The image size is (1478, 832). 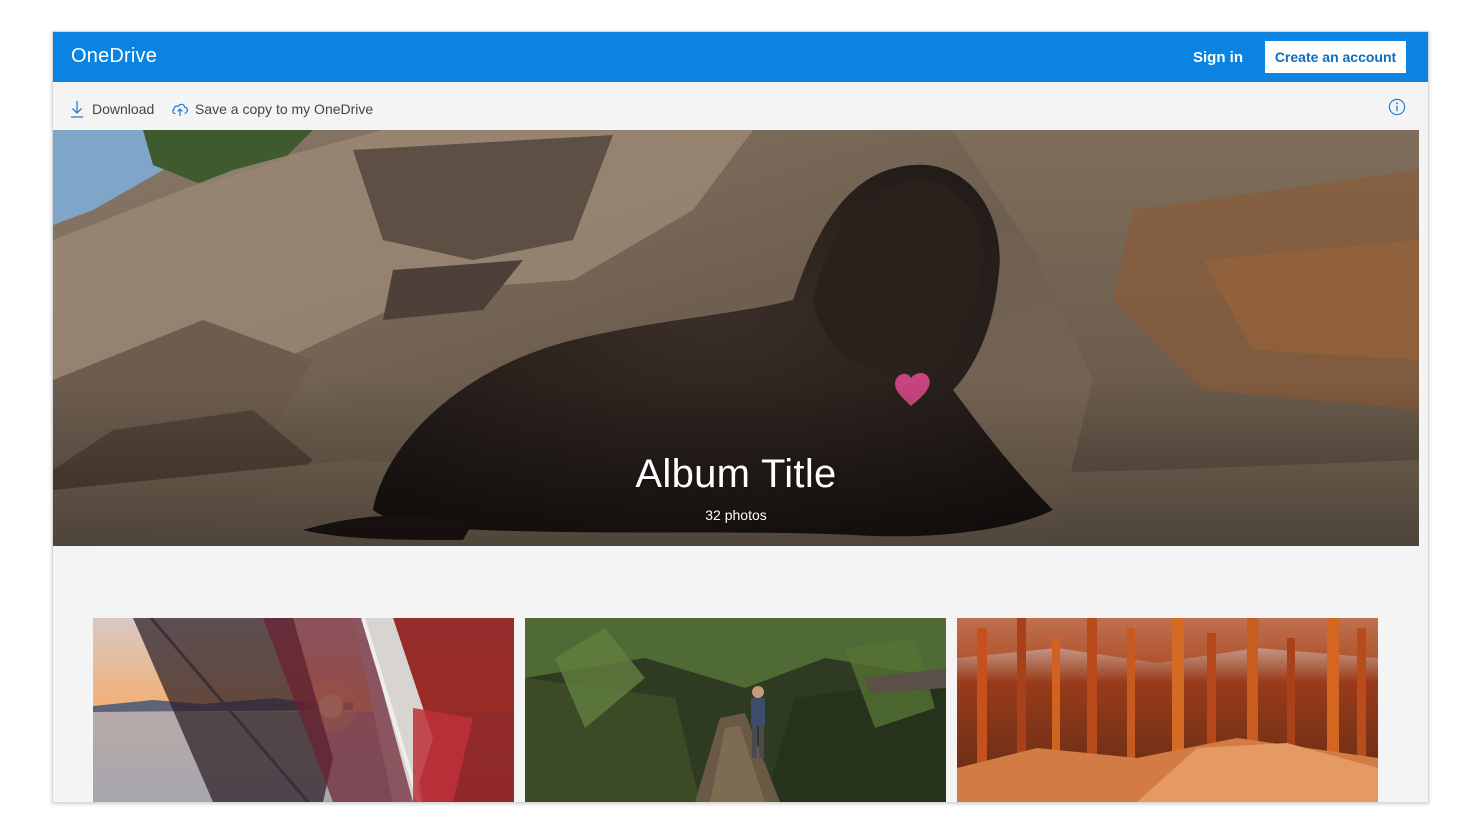 I want to click on album-photo-count: 32 photos, so click(x=736, y=515).